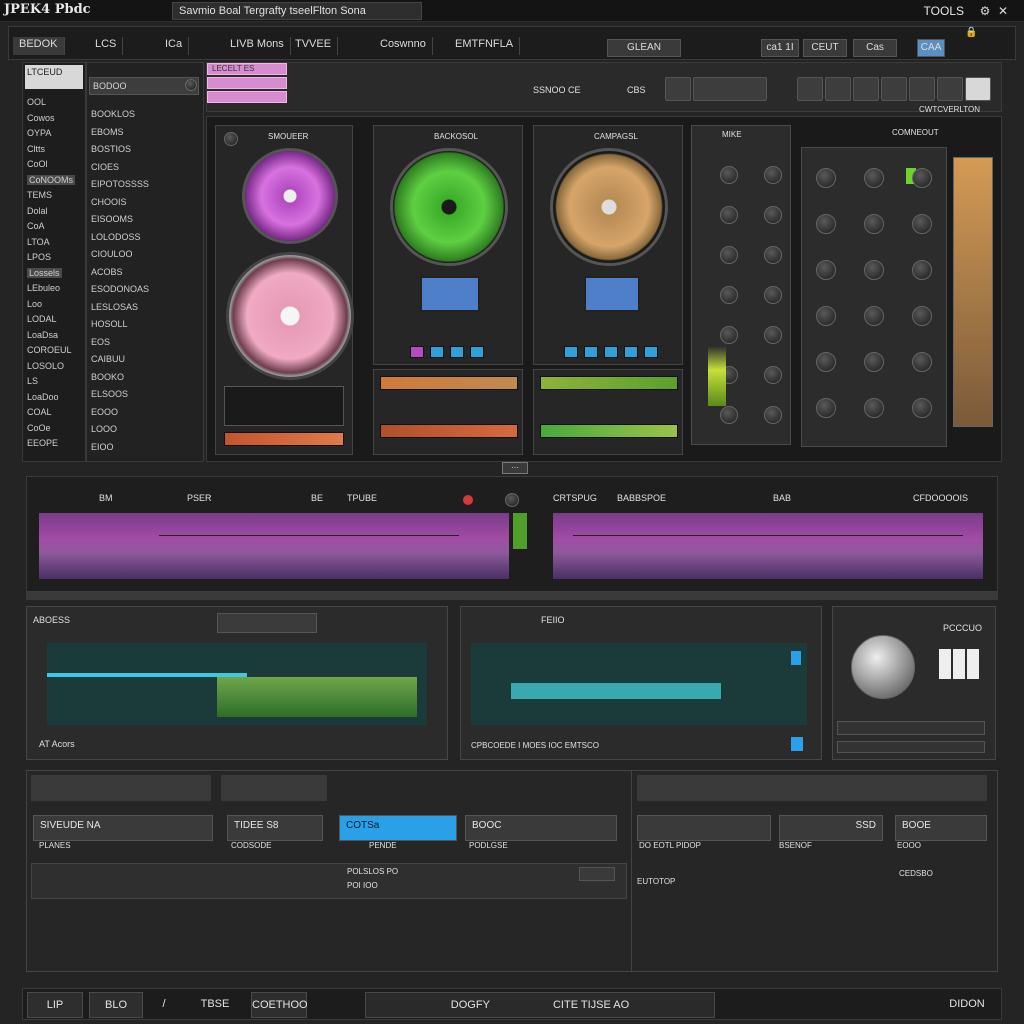  I want to click on sidebar-item: COAL, so click(39, 412).